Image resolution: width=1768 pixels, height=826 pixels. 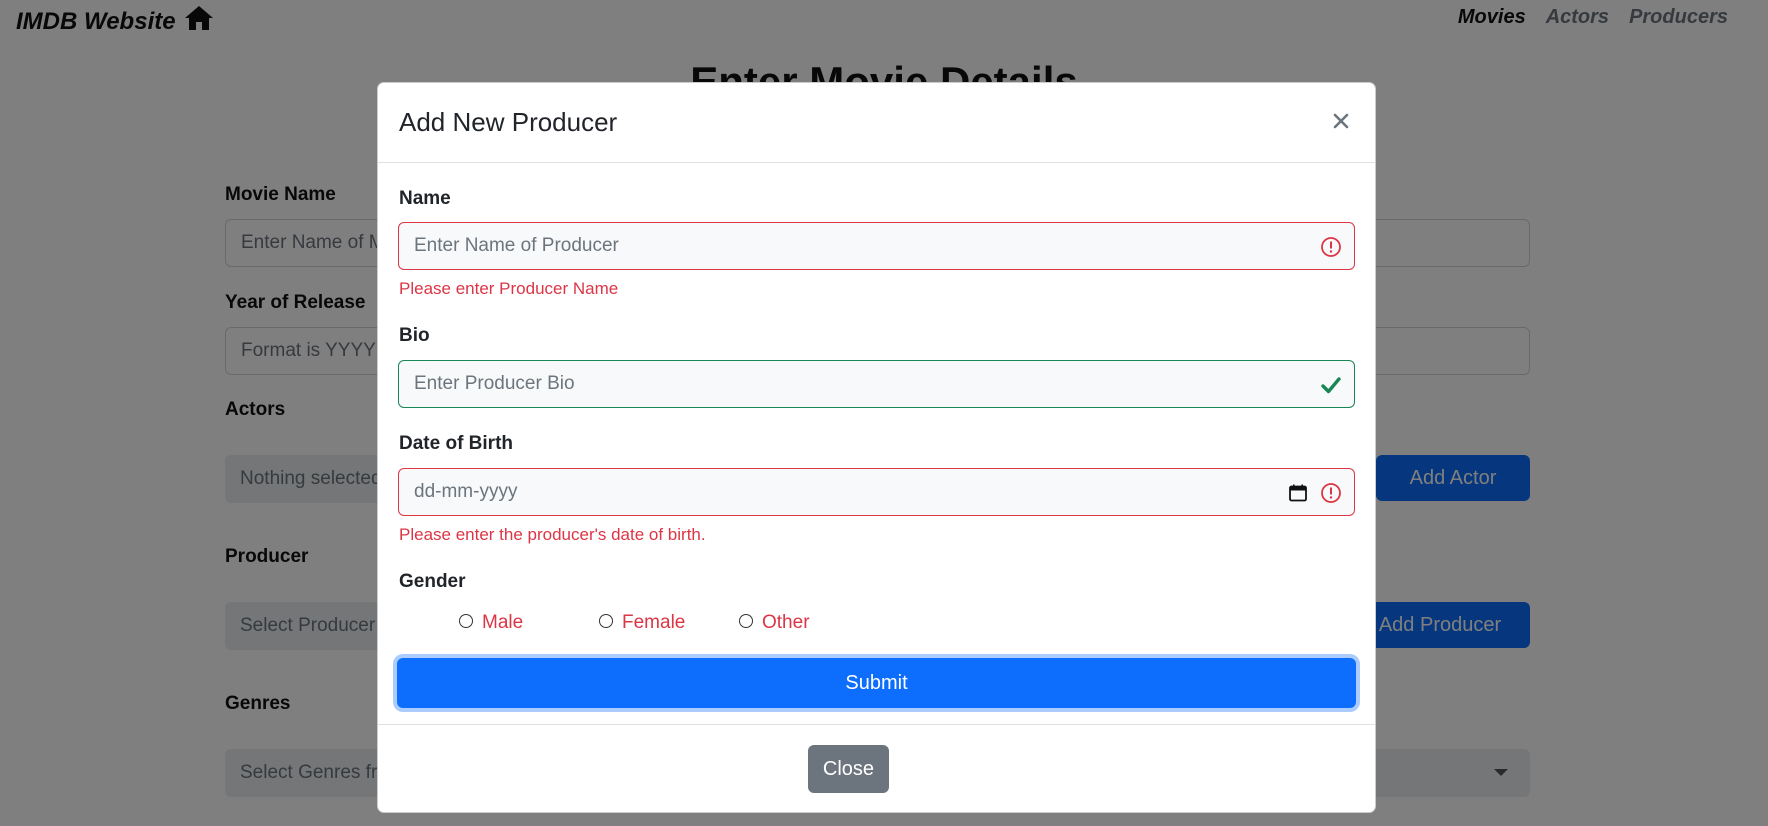 What do you see at coordinates (1298, 493) in the screenshot?
I see `calendar-icon` at bounding box center [1298, 493].